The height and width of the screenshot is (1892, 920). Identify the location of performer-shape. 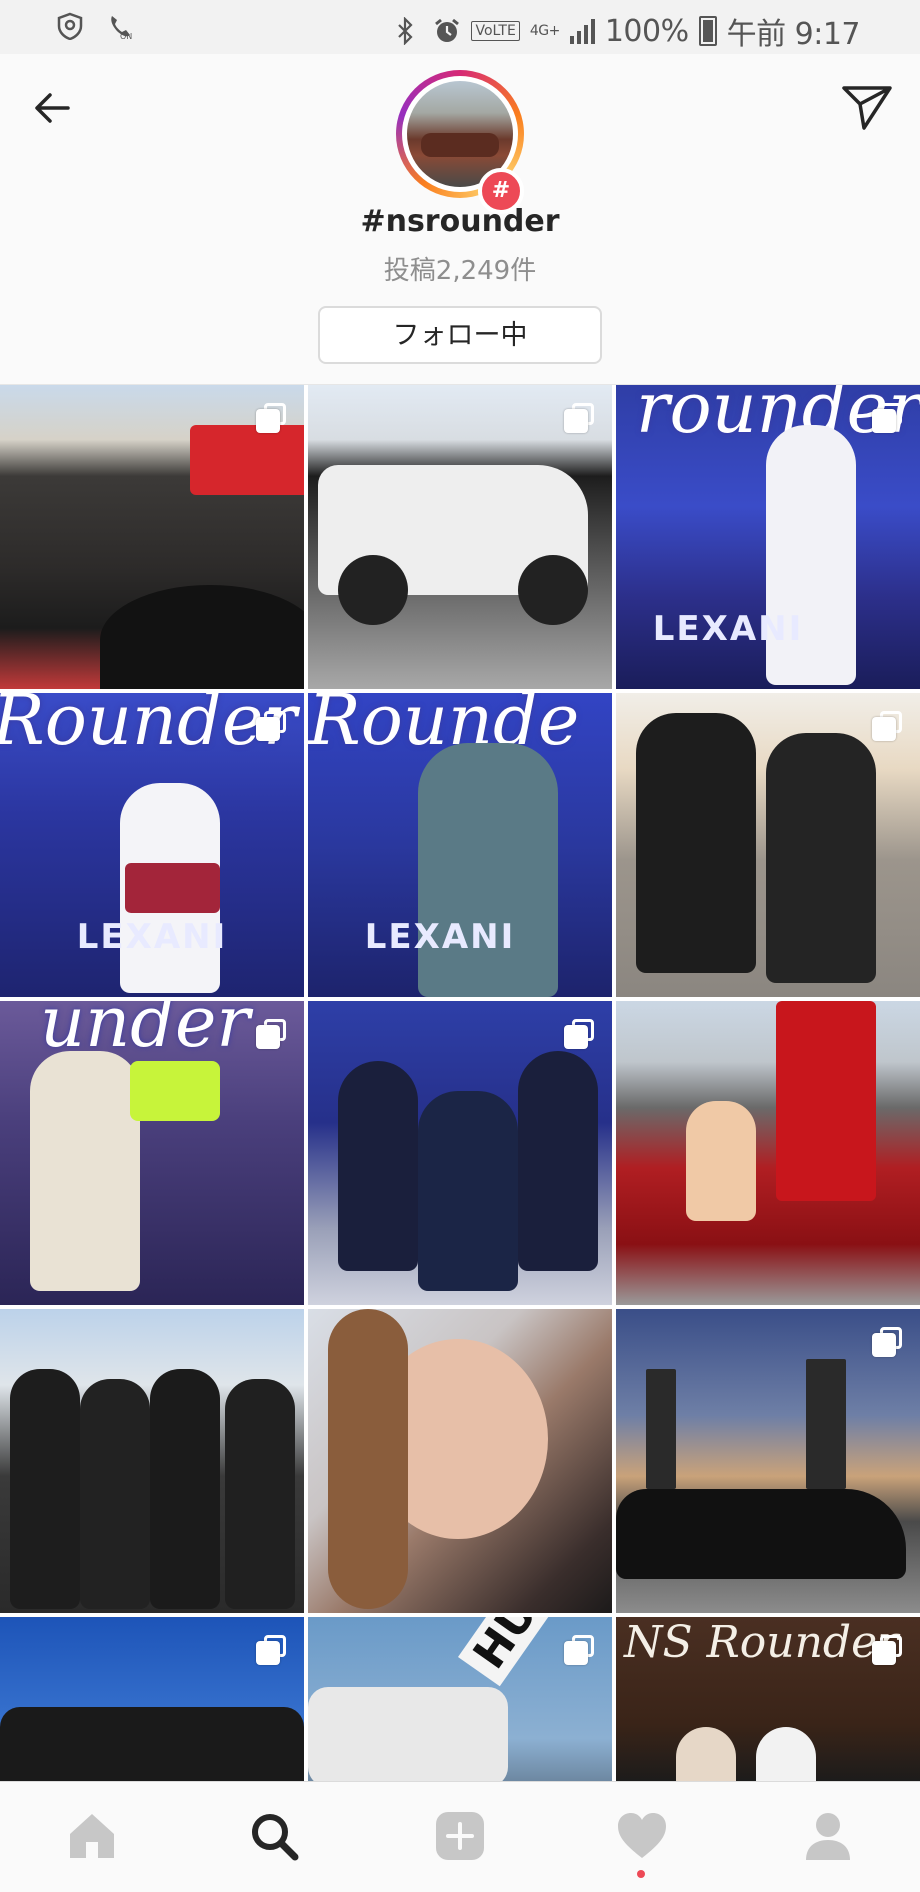
(488, 870).